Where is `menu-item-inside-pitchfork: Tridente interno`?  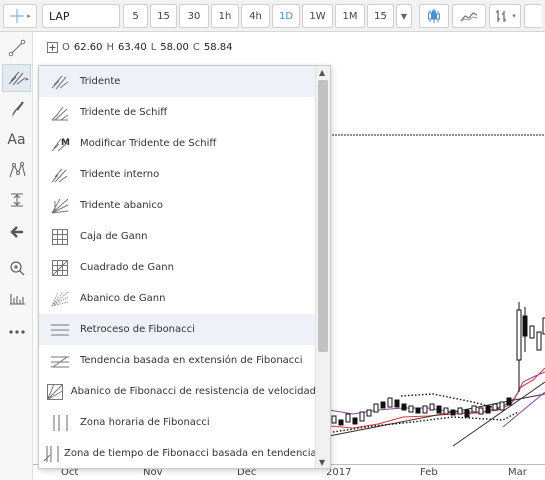
menu-item-inside-pitchfork: Tridente interno is located at coordinates (177, 174).